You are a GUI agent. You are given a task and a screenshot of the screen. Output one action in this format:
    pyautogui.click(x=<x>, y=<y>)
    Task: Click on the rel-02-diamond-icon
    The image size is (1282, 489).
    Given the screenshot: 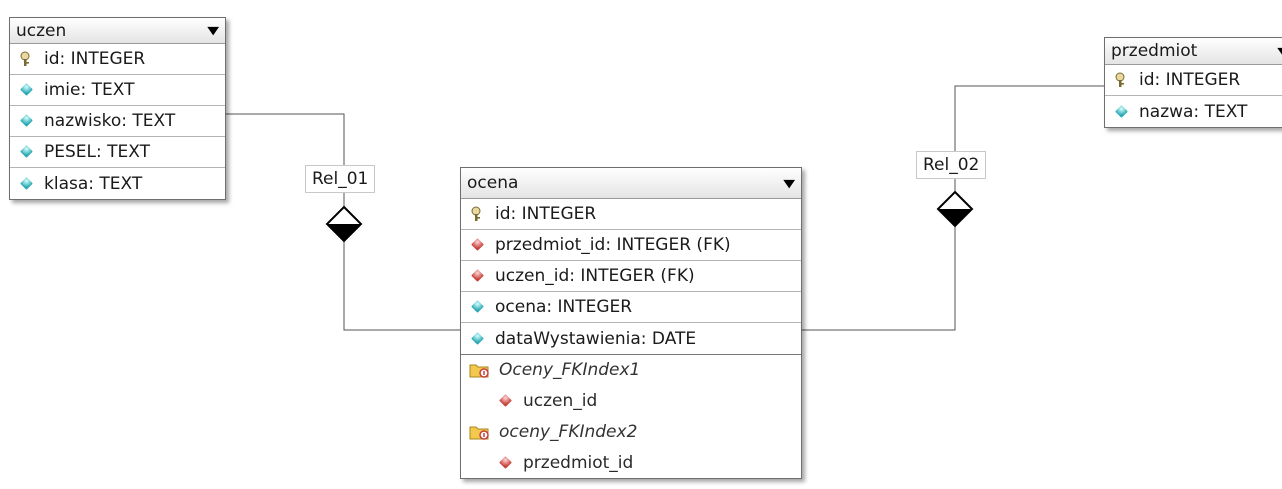 What is the action you would take?
    pyautogui.click(x=955, y=209)
    